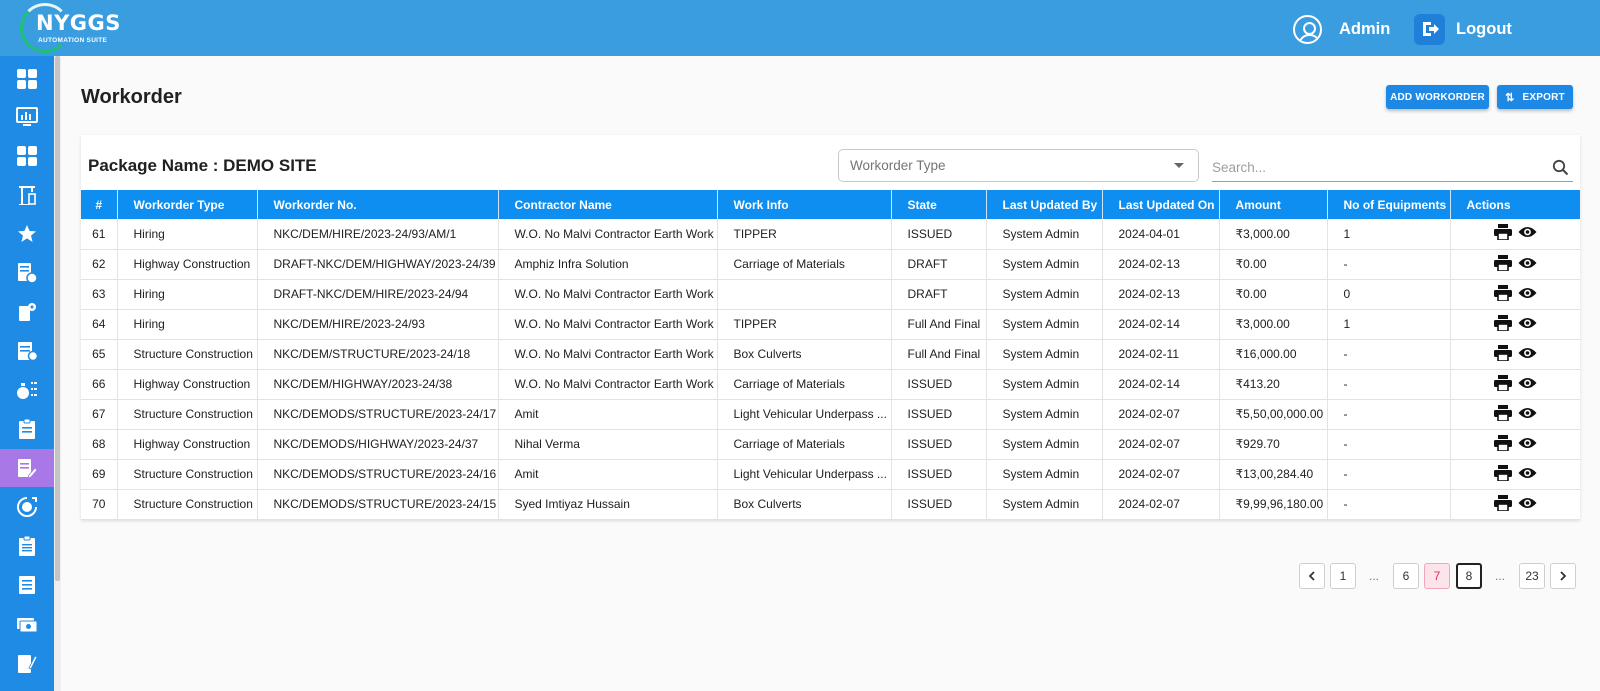  I want to click on sidebar-item-refunds, so click(27, 507).